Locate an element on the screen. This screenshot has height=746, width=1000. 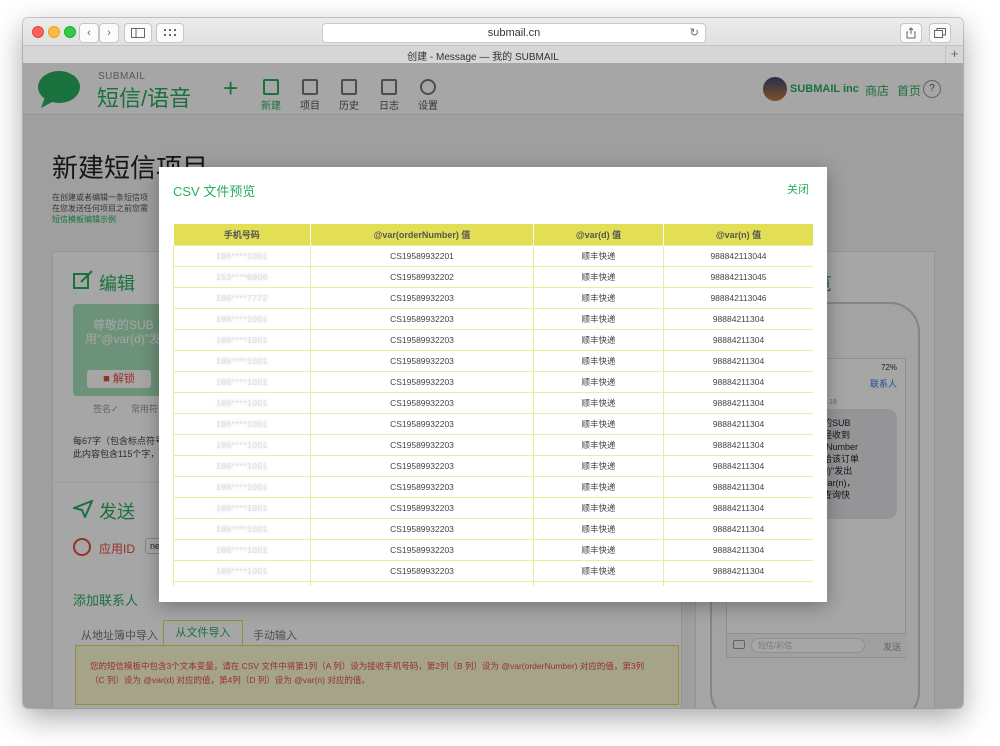
n-cell: 988842113044 is located at coordinates (738, 255).